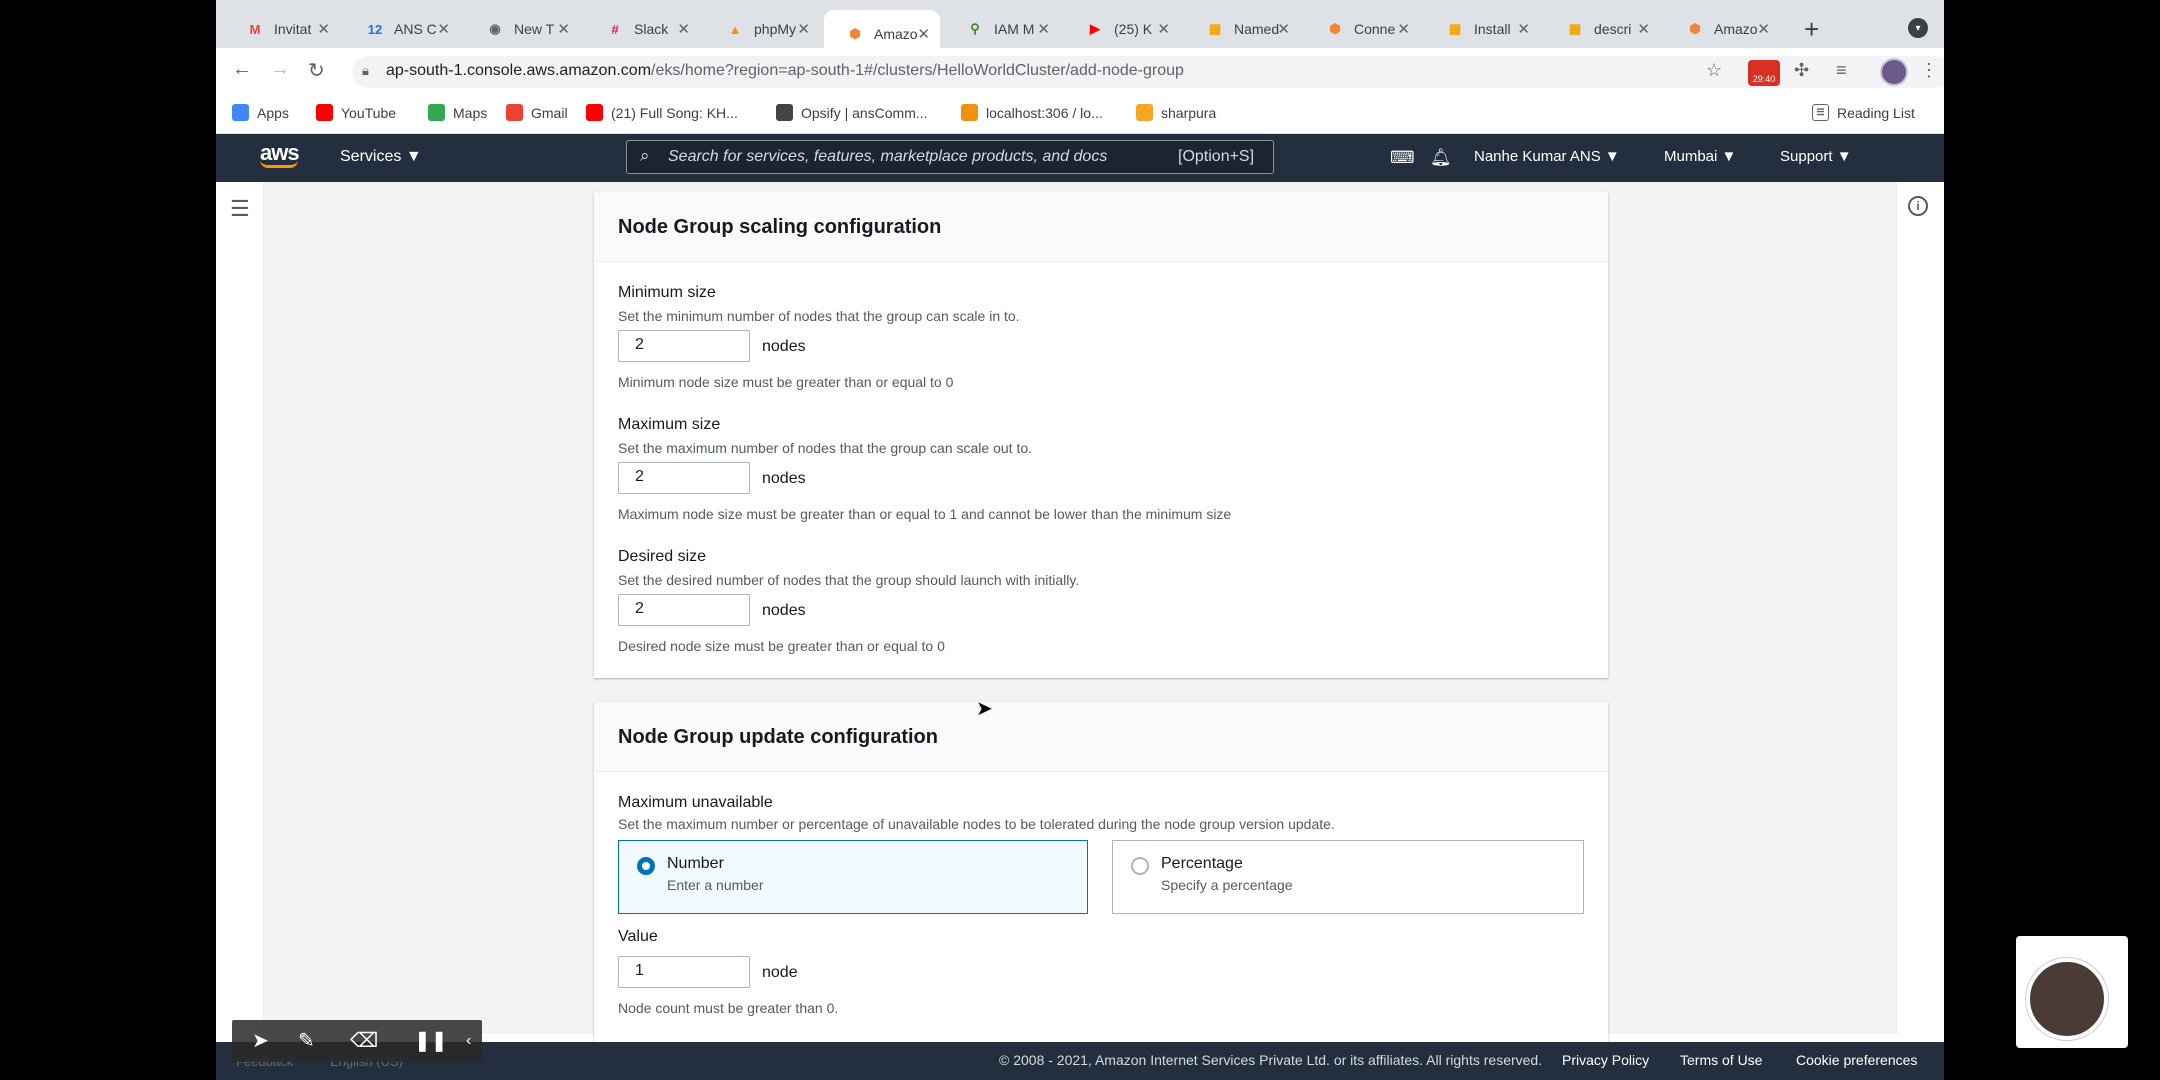 The image size is (2160, 1080). I want to click on slack-icon: #, so click(615, 29).